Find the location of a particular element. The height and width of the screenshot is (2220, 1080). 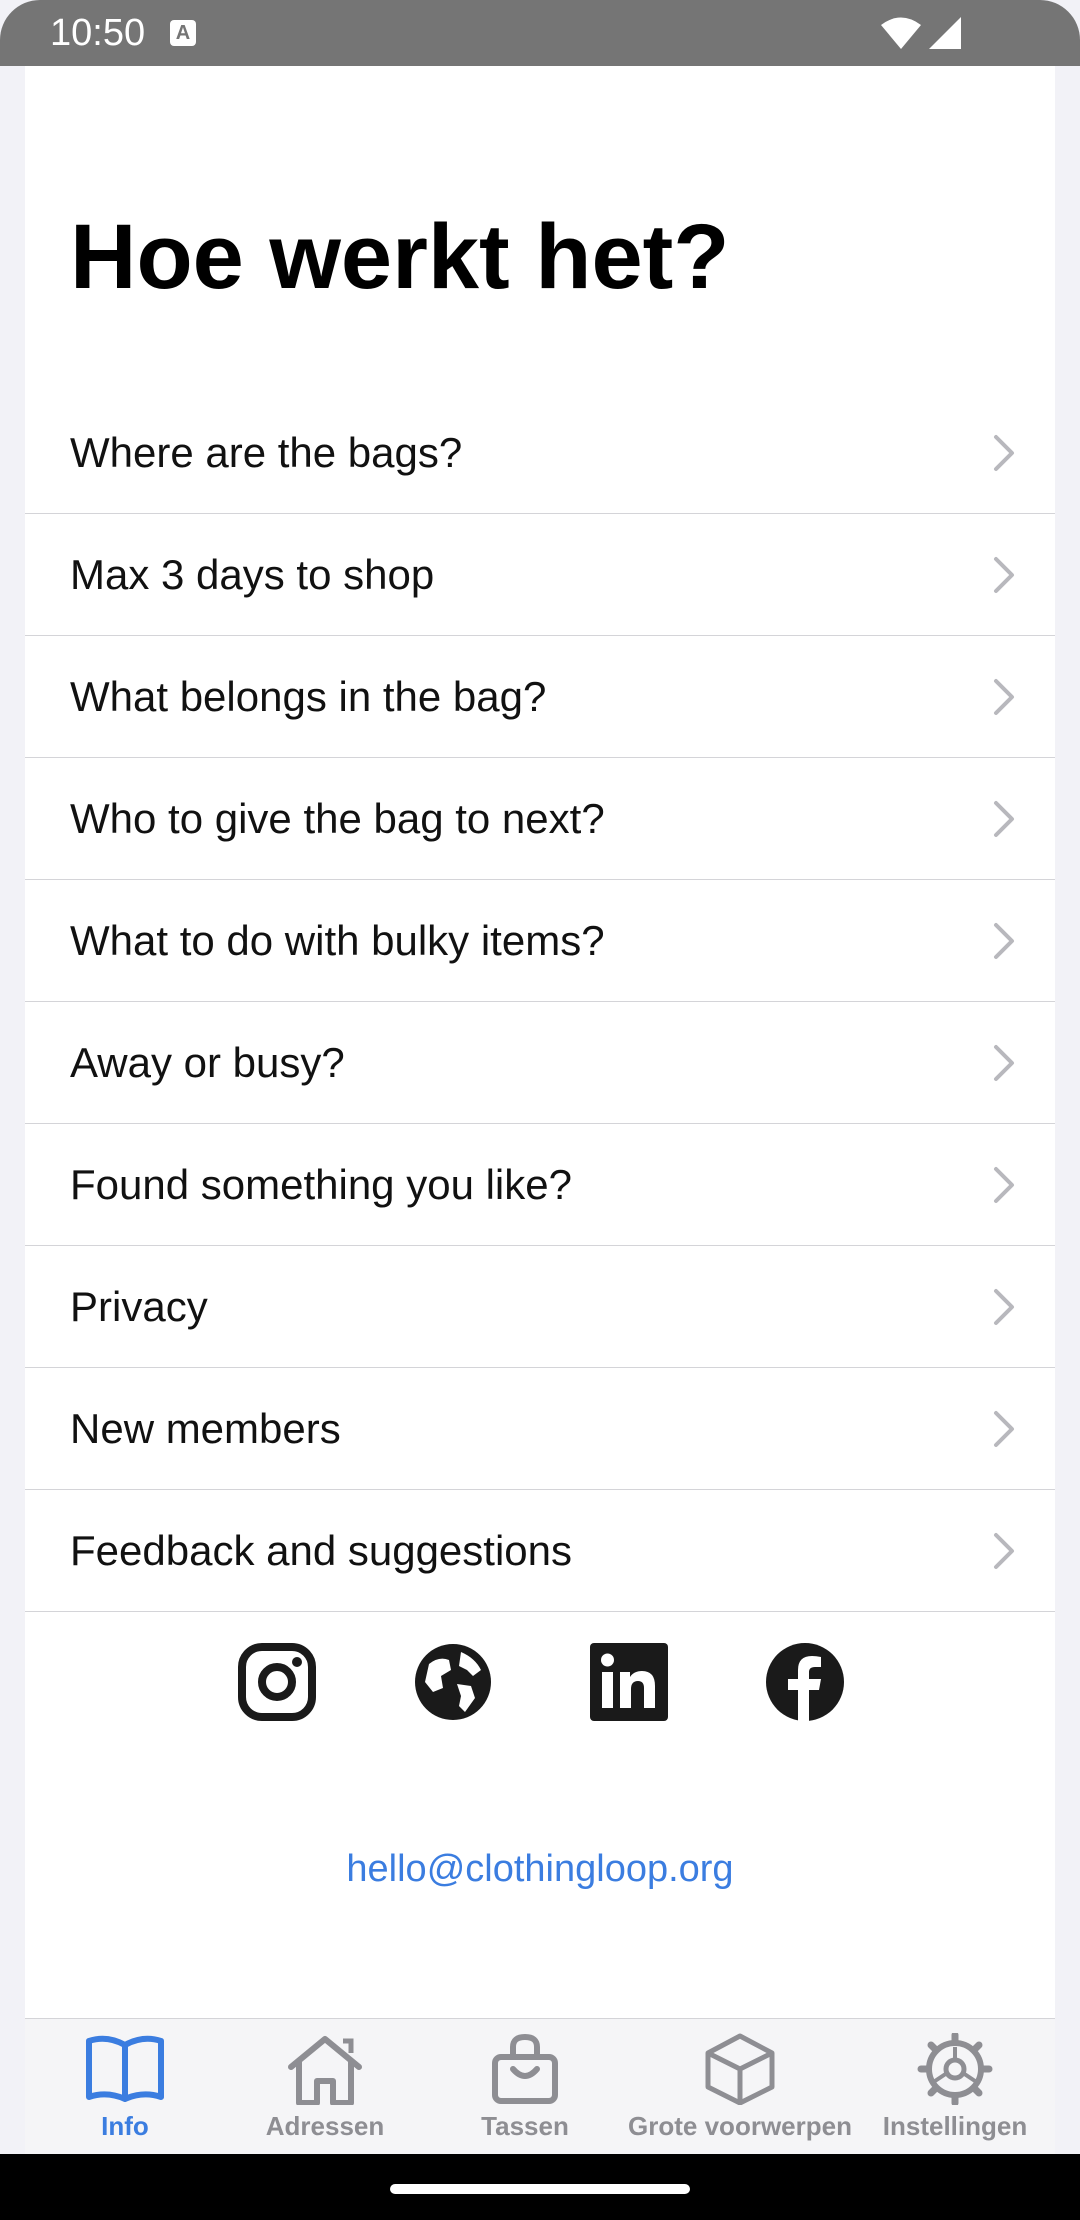

globe-icon is located at coordinates (453, 1682).